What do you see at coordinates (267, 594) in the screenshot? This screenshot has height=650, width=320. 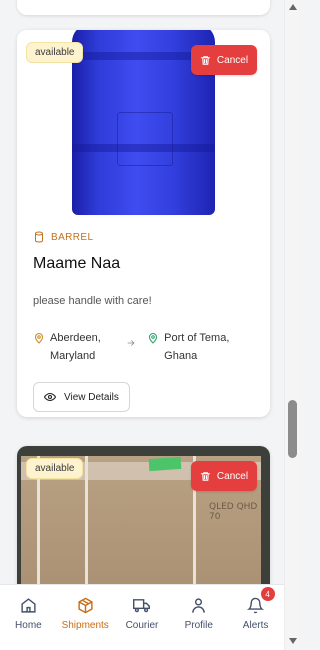 I see `alerts-count-badge: 4` at bounding box center [267, 594].